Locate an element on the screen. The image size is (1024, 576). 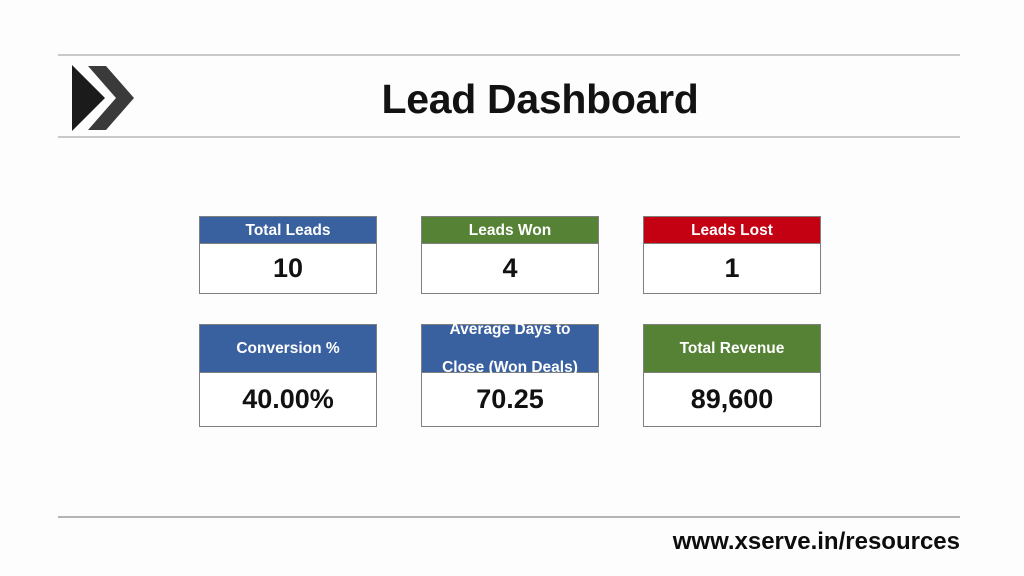
kpi-card-value: 4 is located at coordinates (510, 268).